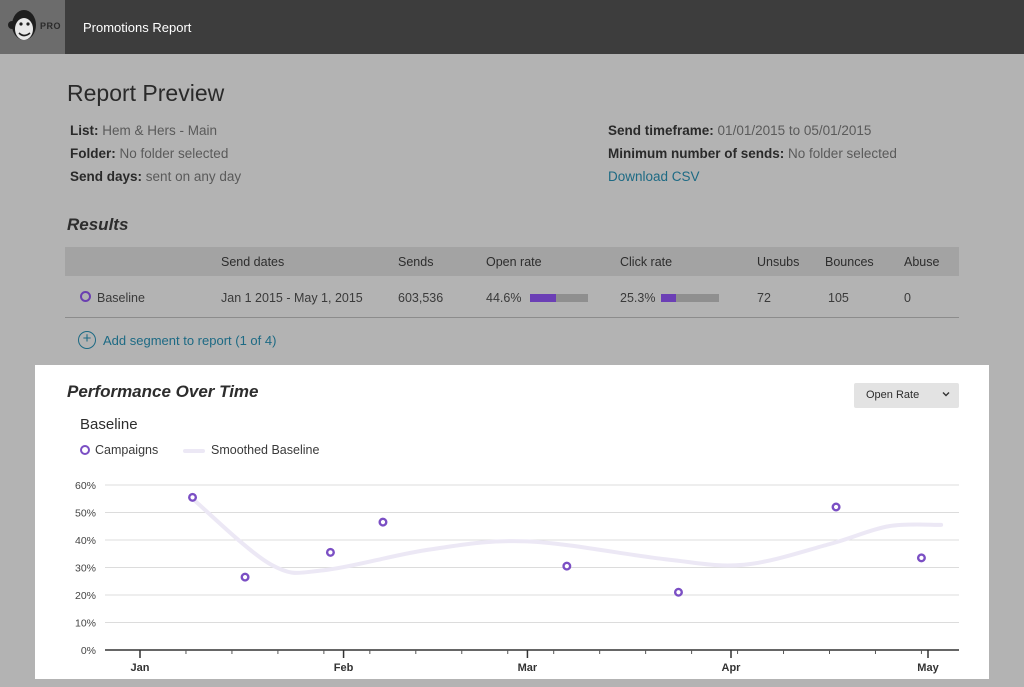 Image resolution: width=1024 pixels, height=687 pixels. What do you see at coordinates (88, 651) in the screenshot?
I see `y-tick-label: 0%` at bounding box center [88, 651].